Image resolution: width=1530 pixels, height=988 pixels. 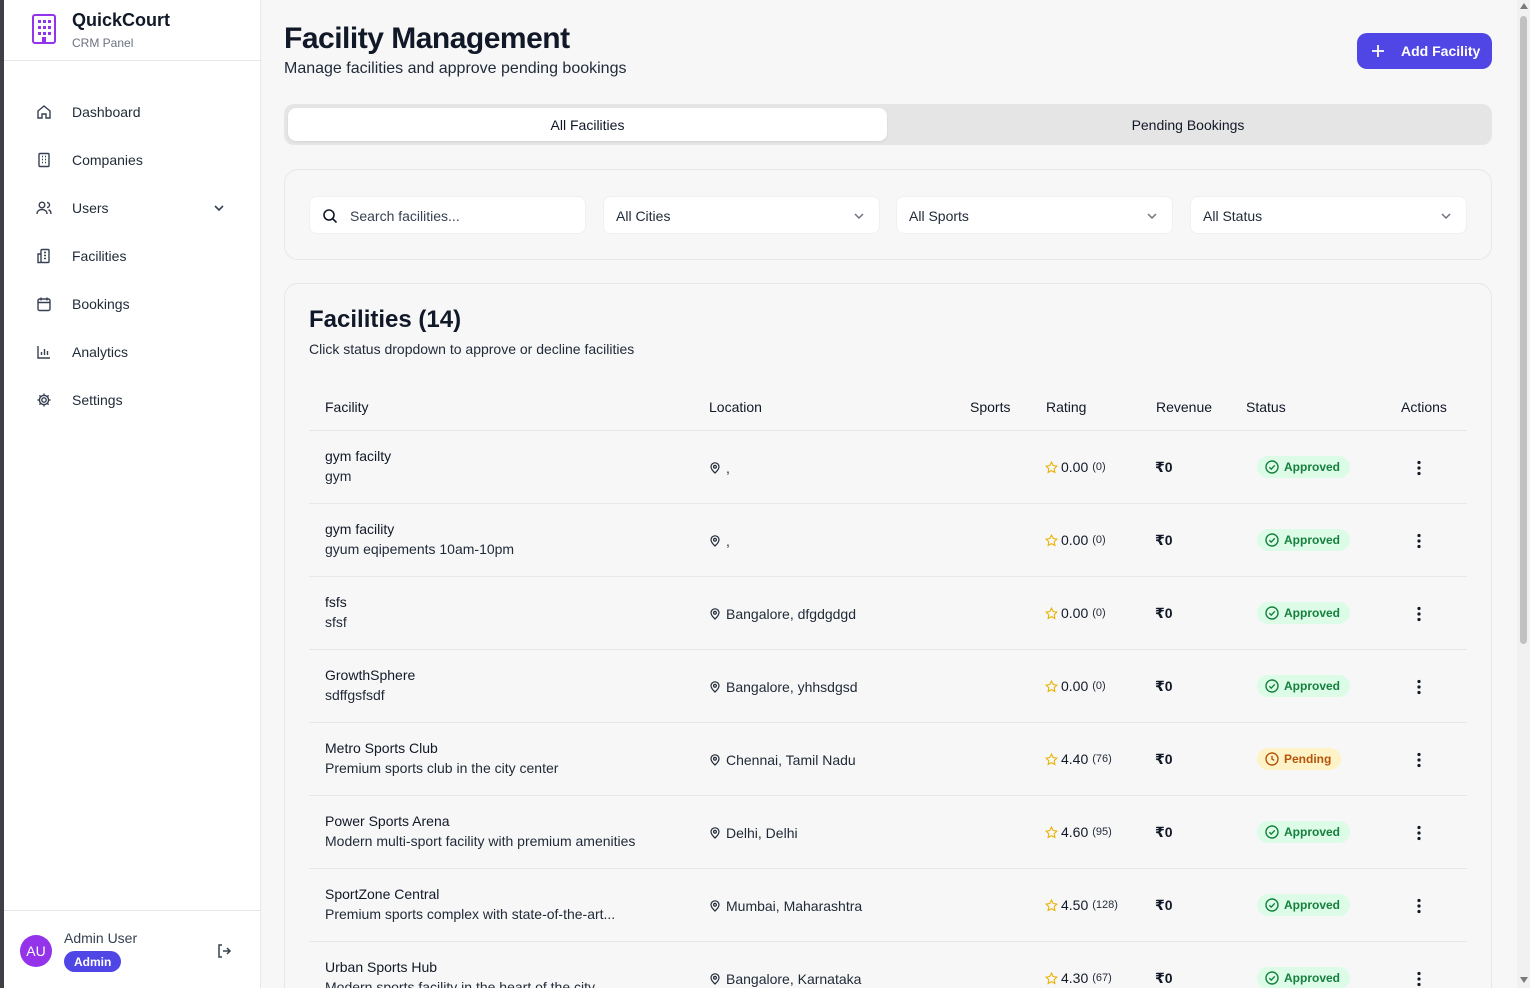 What do you see at coordinates (888, 467) in the screenshot?
I see `table-row: gym facilty gym, 0.00 (0) ₹0 Approved` at bounding box center [888, 467].